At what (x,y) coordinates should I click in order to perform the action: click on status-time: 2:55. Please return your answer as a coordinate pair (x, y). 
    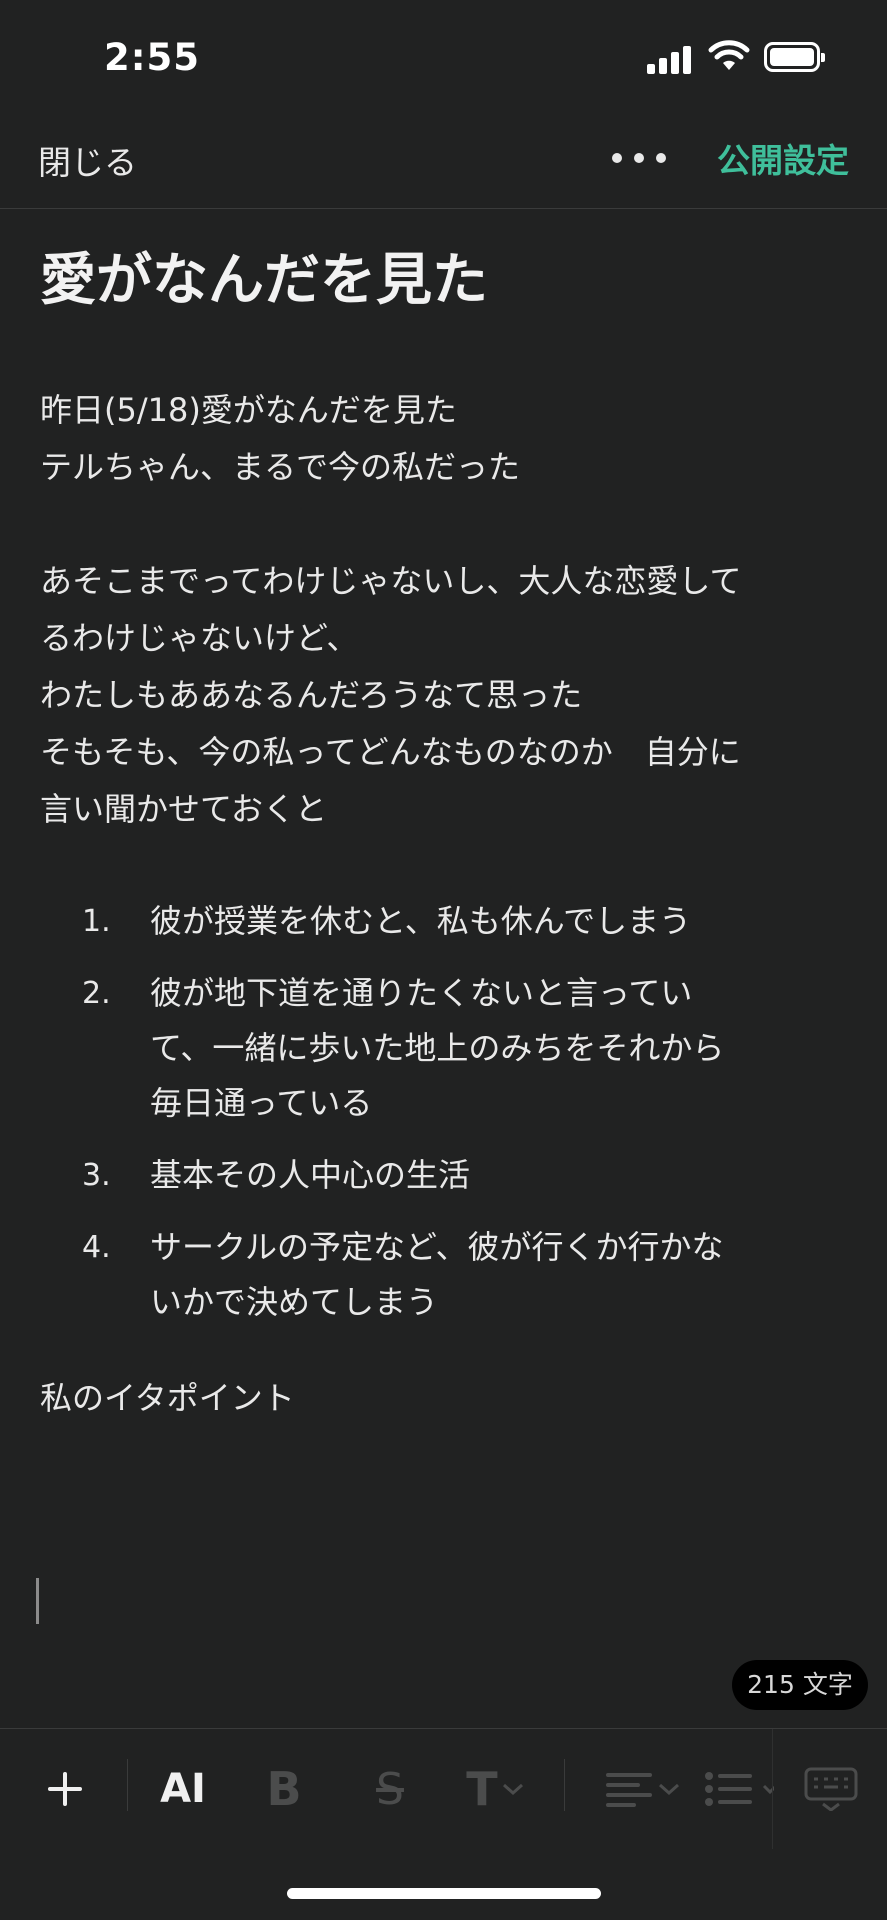
    Looking at the image, I should click on (152, 57).